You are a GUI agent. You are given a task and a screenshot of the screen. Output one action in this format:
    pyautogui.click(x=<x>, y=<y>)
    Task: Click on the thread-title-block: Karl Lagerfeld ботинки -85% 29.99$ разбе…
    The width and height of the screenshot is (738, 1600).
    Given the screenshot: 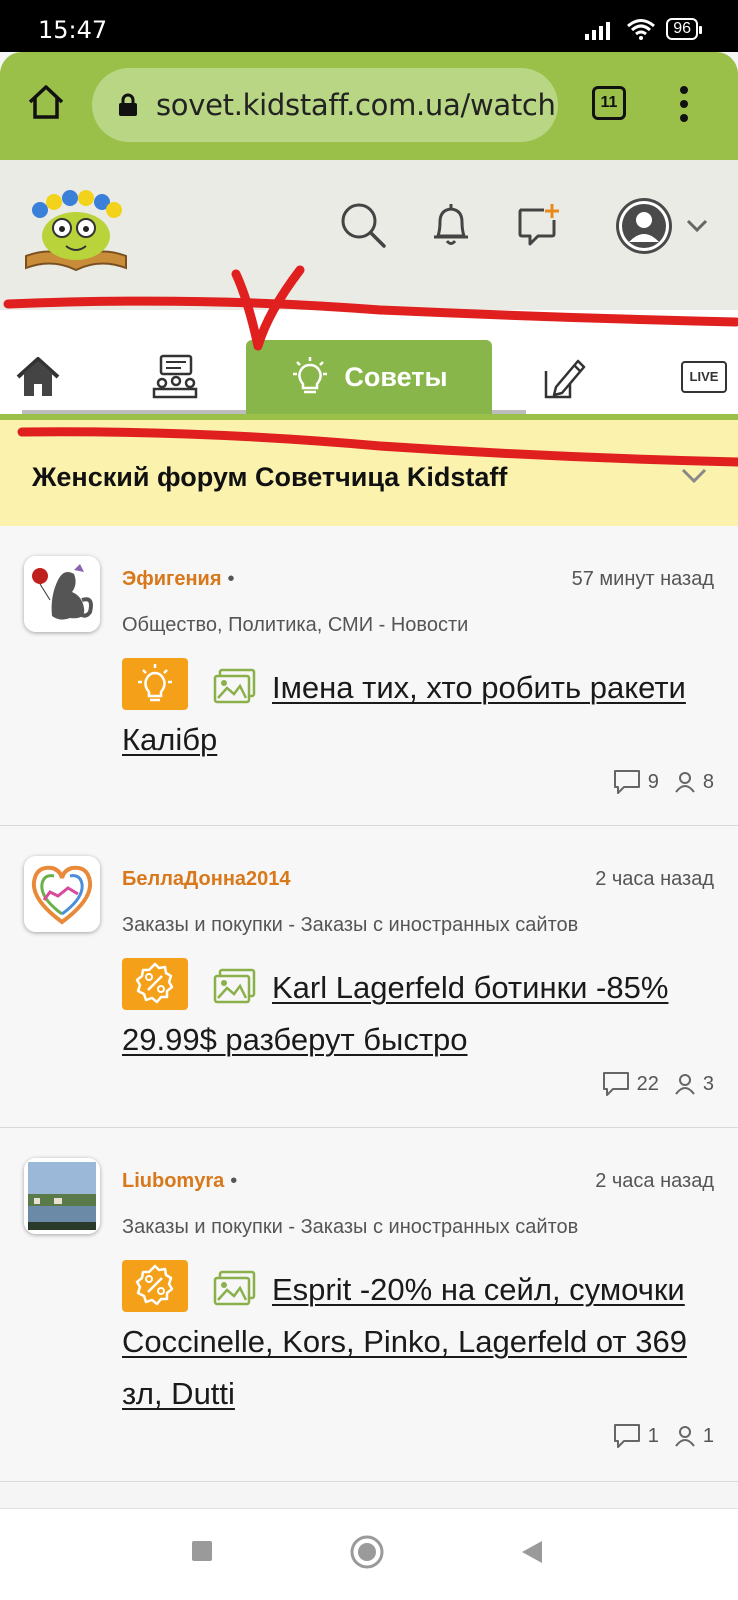 What is the action you would take?
    pyautogui.click(x=422, y=1012)
    